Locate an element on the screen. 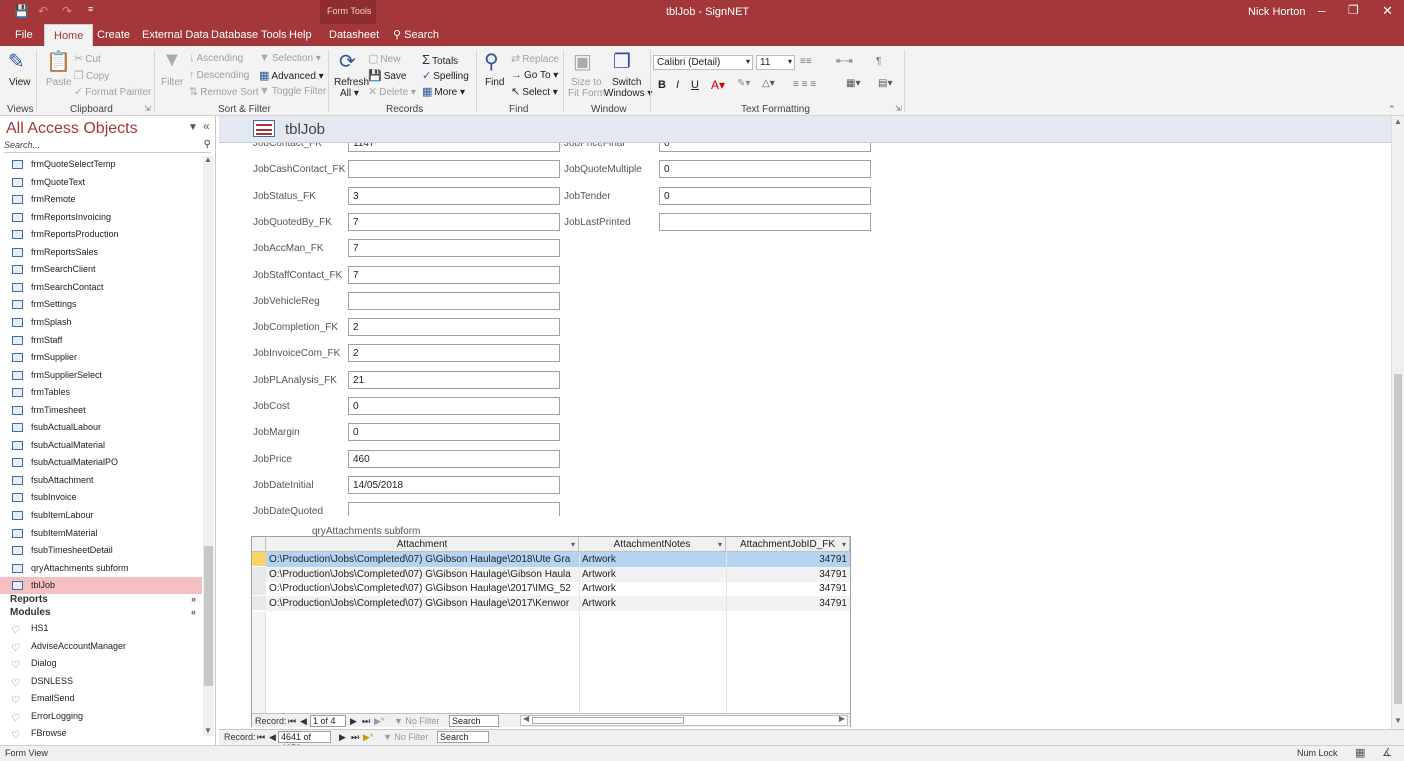 Image resolution: width=1404 pixels, height=761 pixels. totals-button: Σ Totals is located at coordinates (440, 59).